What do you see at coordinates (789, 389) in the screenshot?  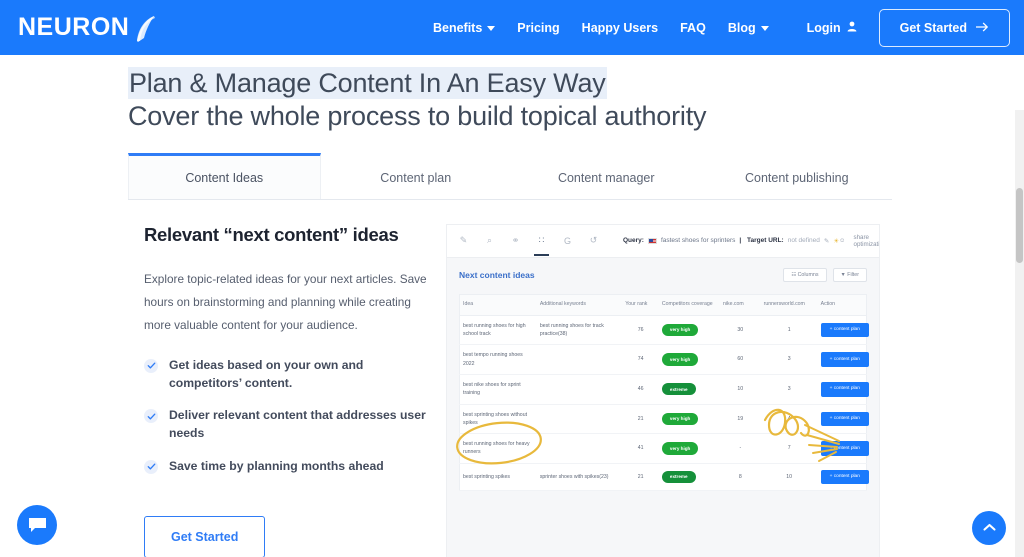 I see `cell-runnersworld: 3` at bounding box center [789, 389].